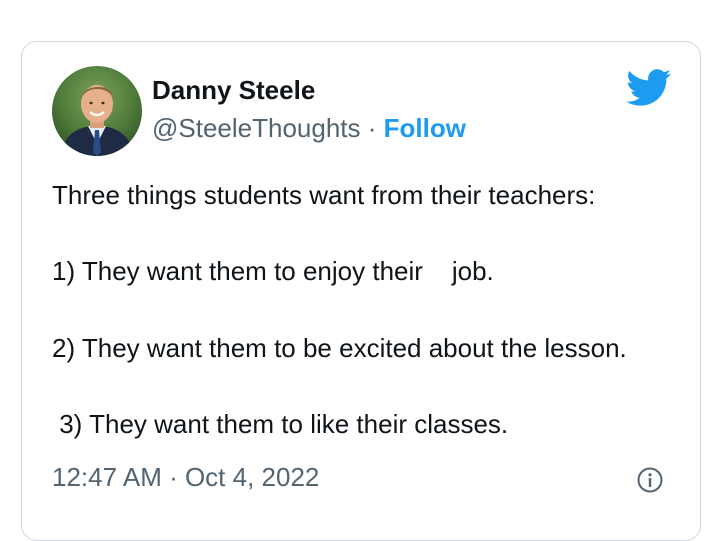  Describe the element at coordinates (233, 90) in the screenshot. I see `author-name: Danny Steele` at that location.